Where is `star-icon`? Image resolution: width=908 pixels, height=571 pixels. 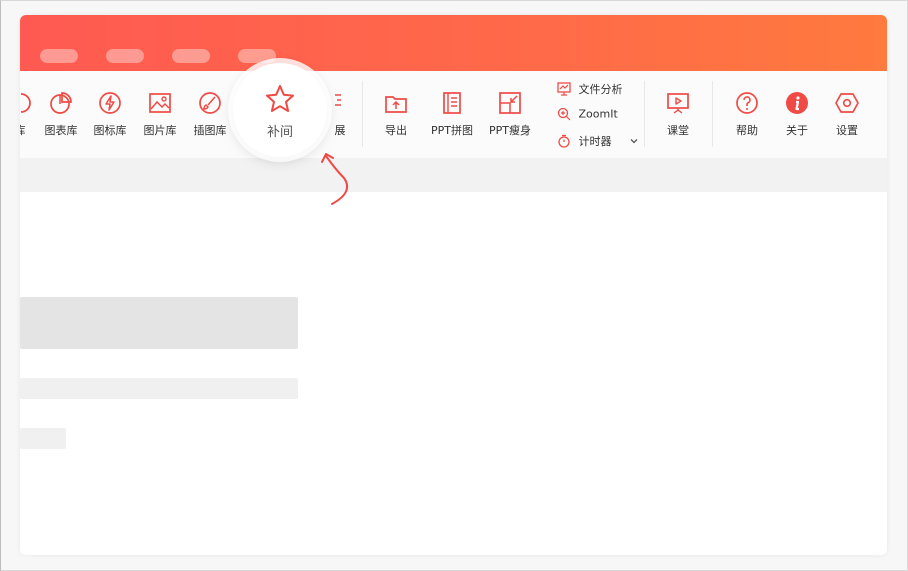
star-icon is located at coordinates (280, 98).